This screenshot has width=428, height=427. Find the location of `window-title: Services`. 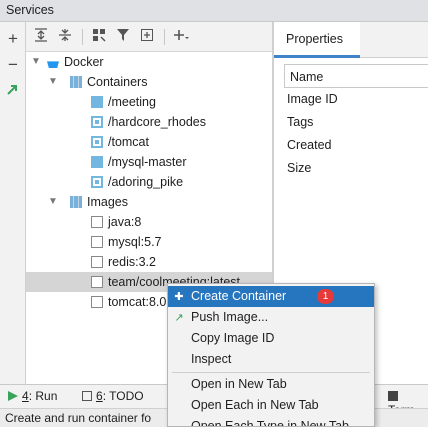

window-title: Services is located at coordinates (30, 10).